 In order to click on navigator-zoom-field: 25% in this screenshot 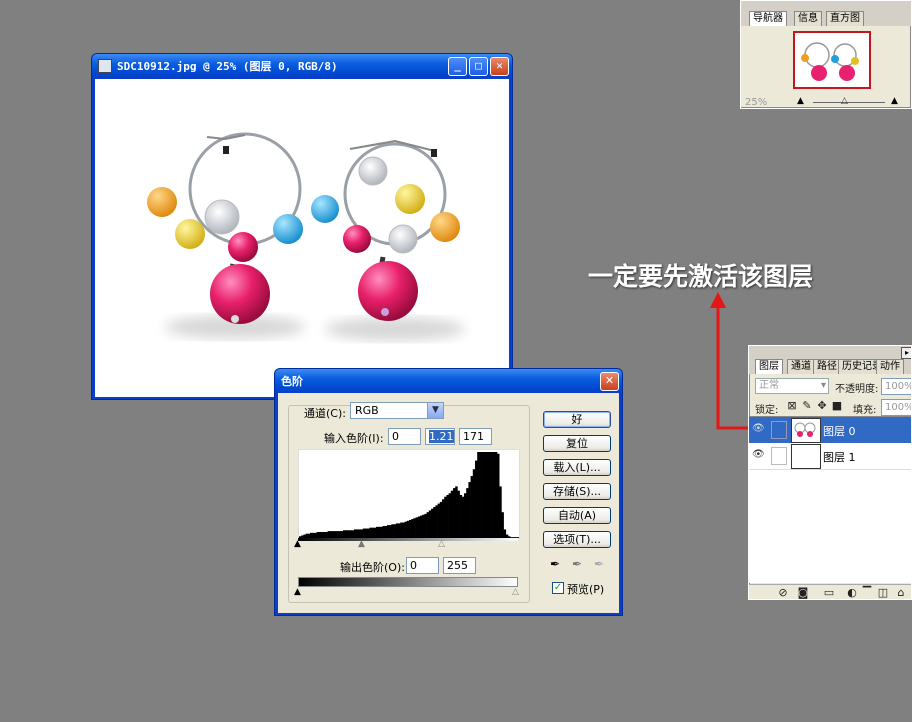, I will do `click(756, 102)`.